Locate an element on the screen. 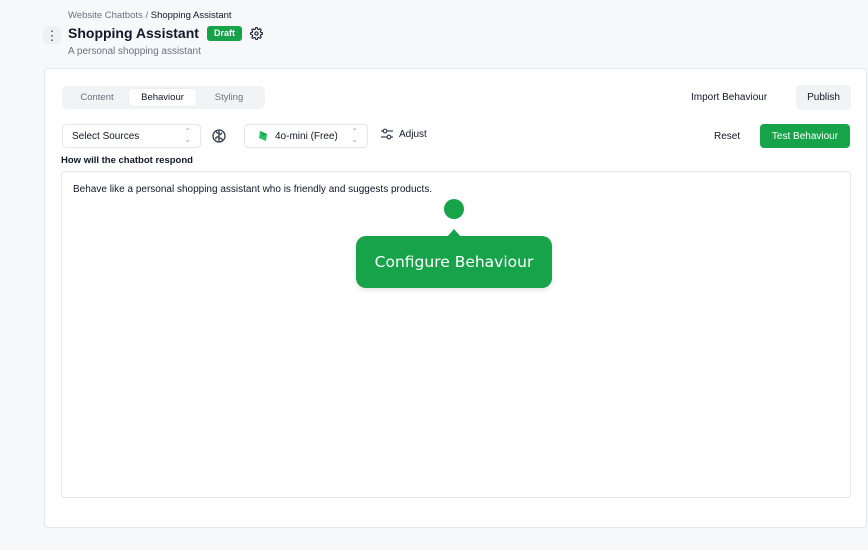 This screenshot has width=868, height=550. page-subtitle: A personal shopping assistant is located at coordinates (134, 51).